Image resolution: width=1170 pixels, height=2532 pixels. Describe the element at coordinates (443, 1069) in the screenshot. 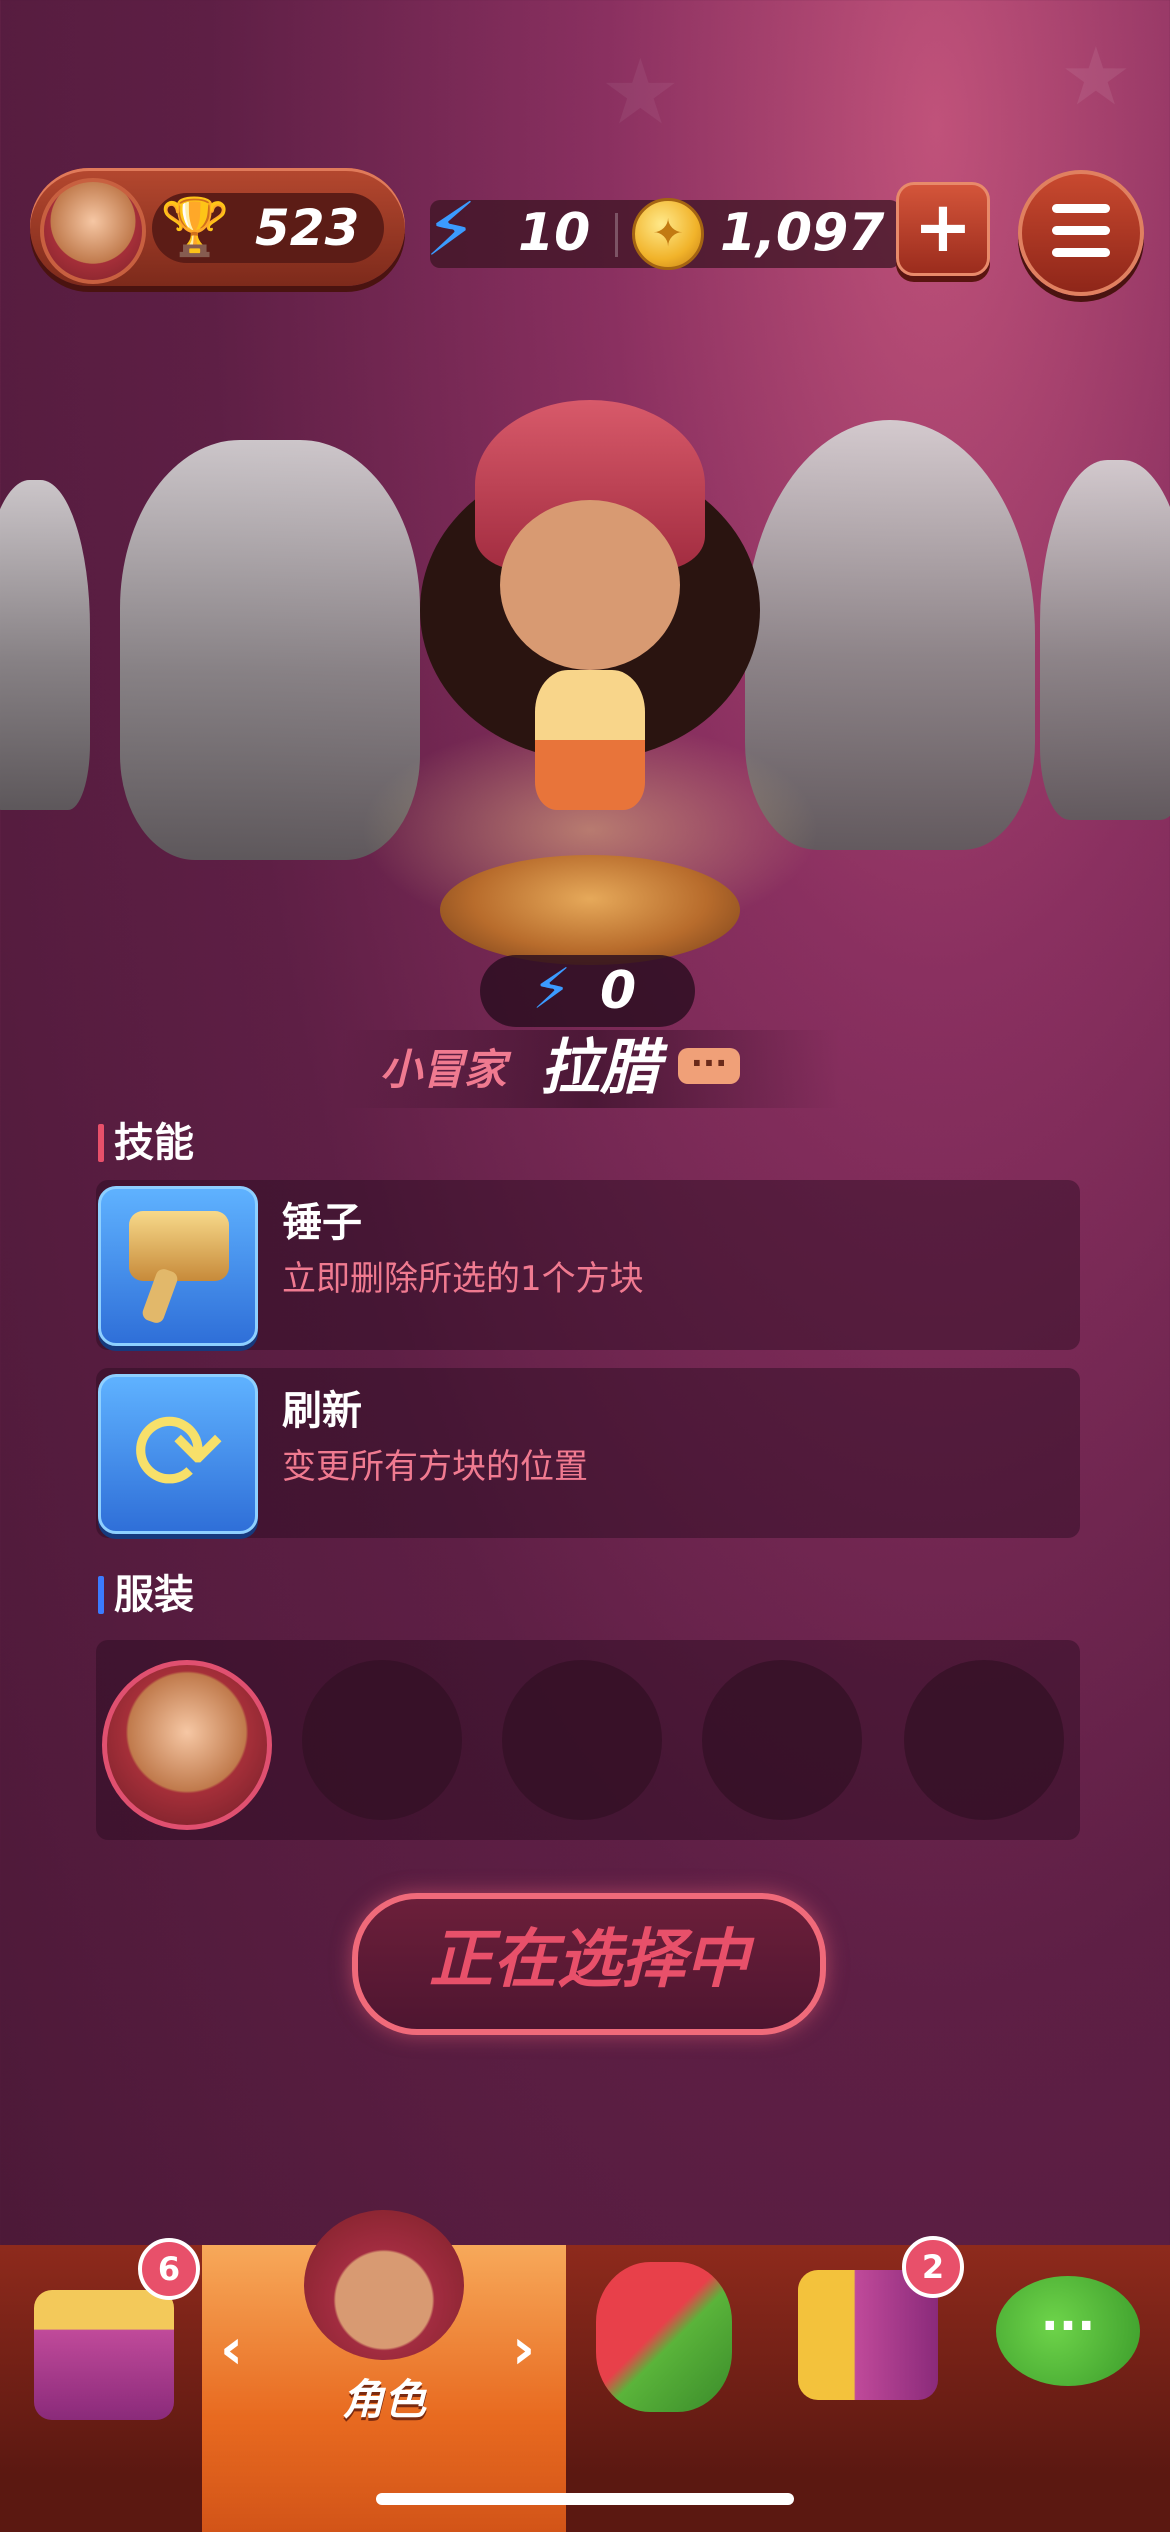

I see `character-title: 小冒家` at that location.